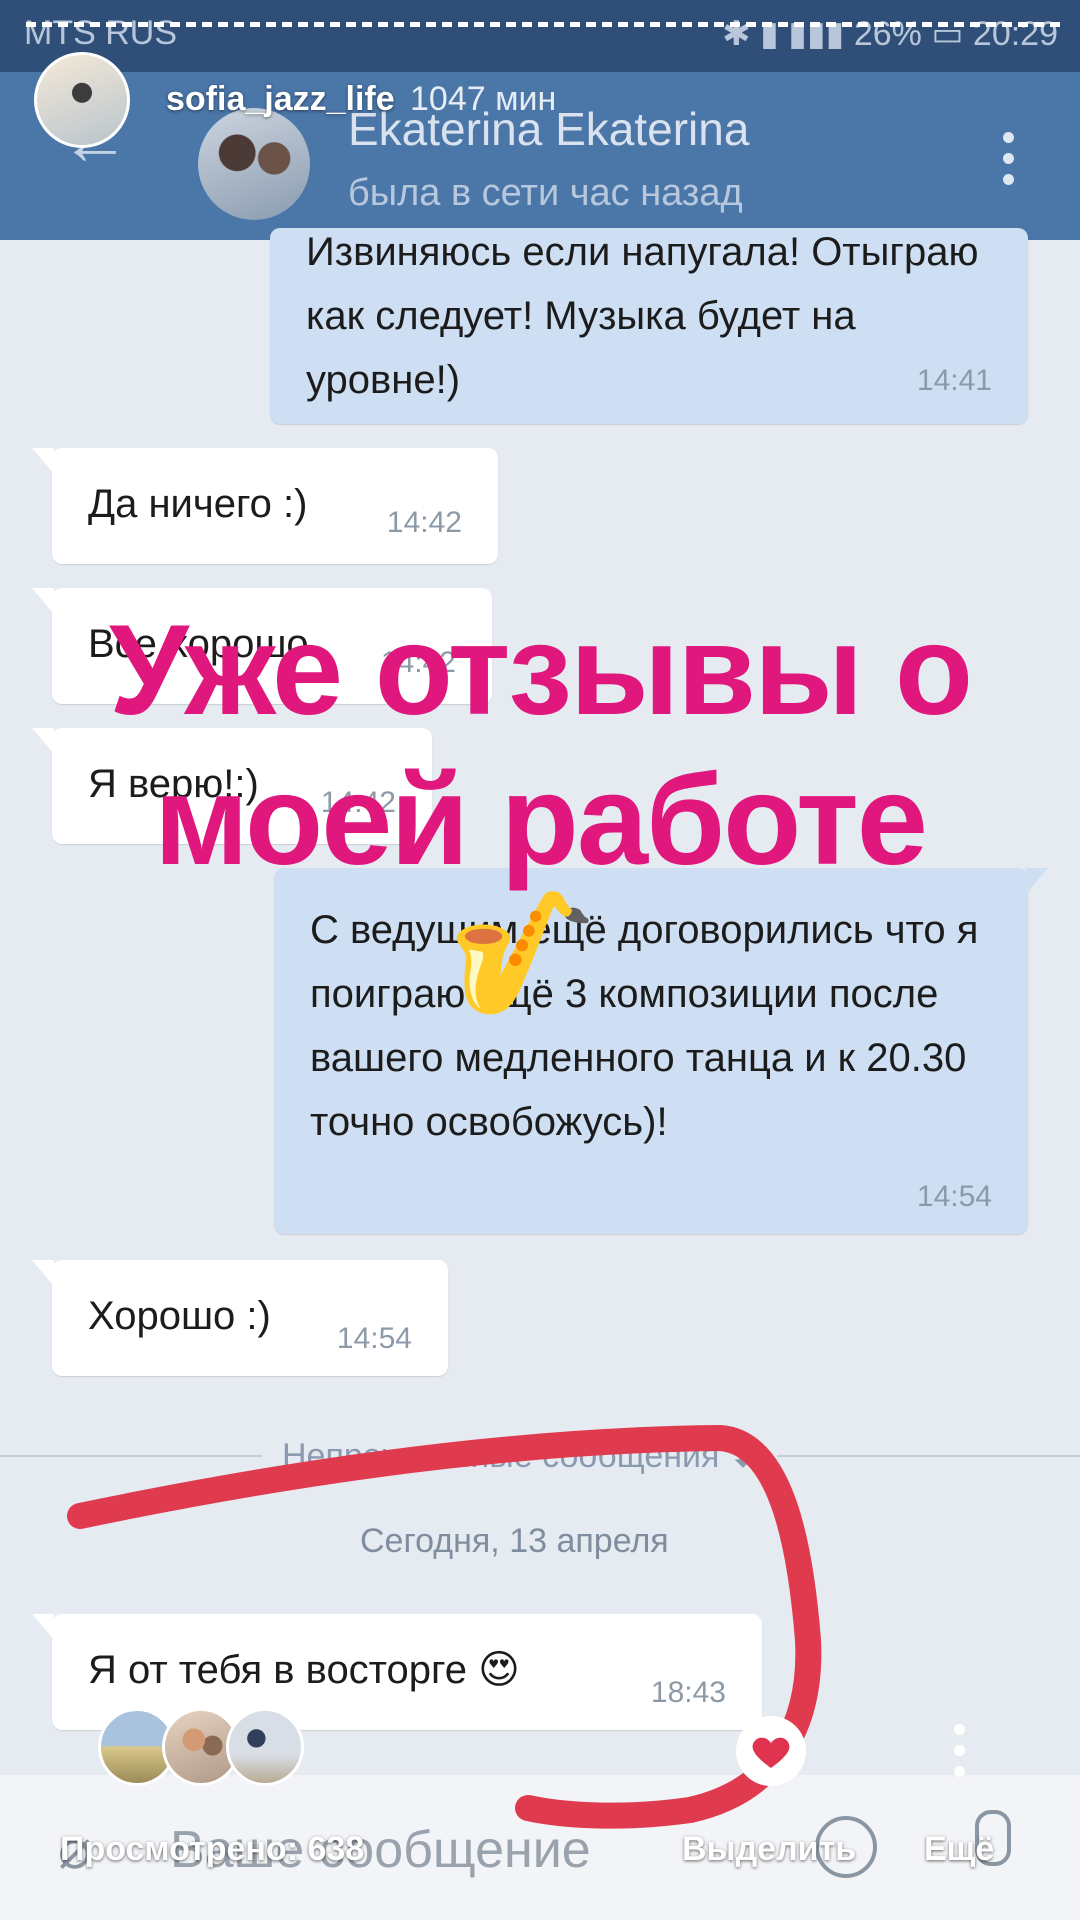  I want to click on viewer-avatar, so click(265, 1747).